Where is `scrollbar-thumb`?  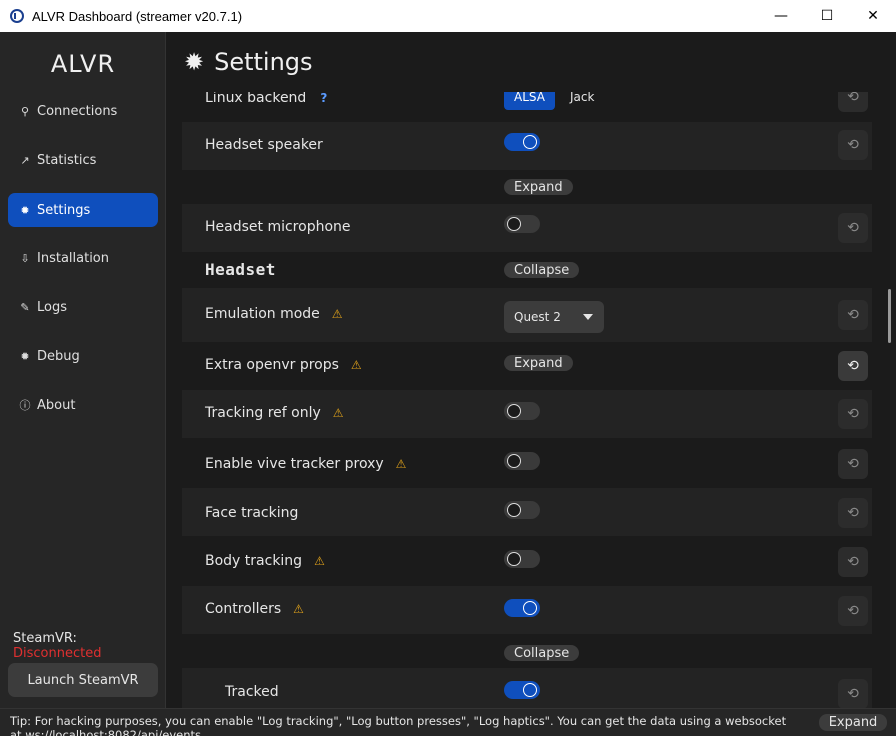
scrollbar-thumb is located at coordinates (889, 316).